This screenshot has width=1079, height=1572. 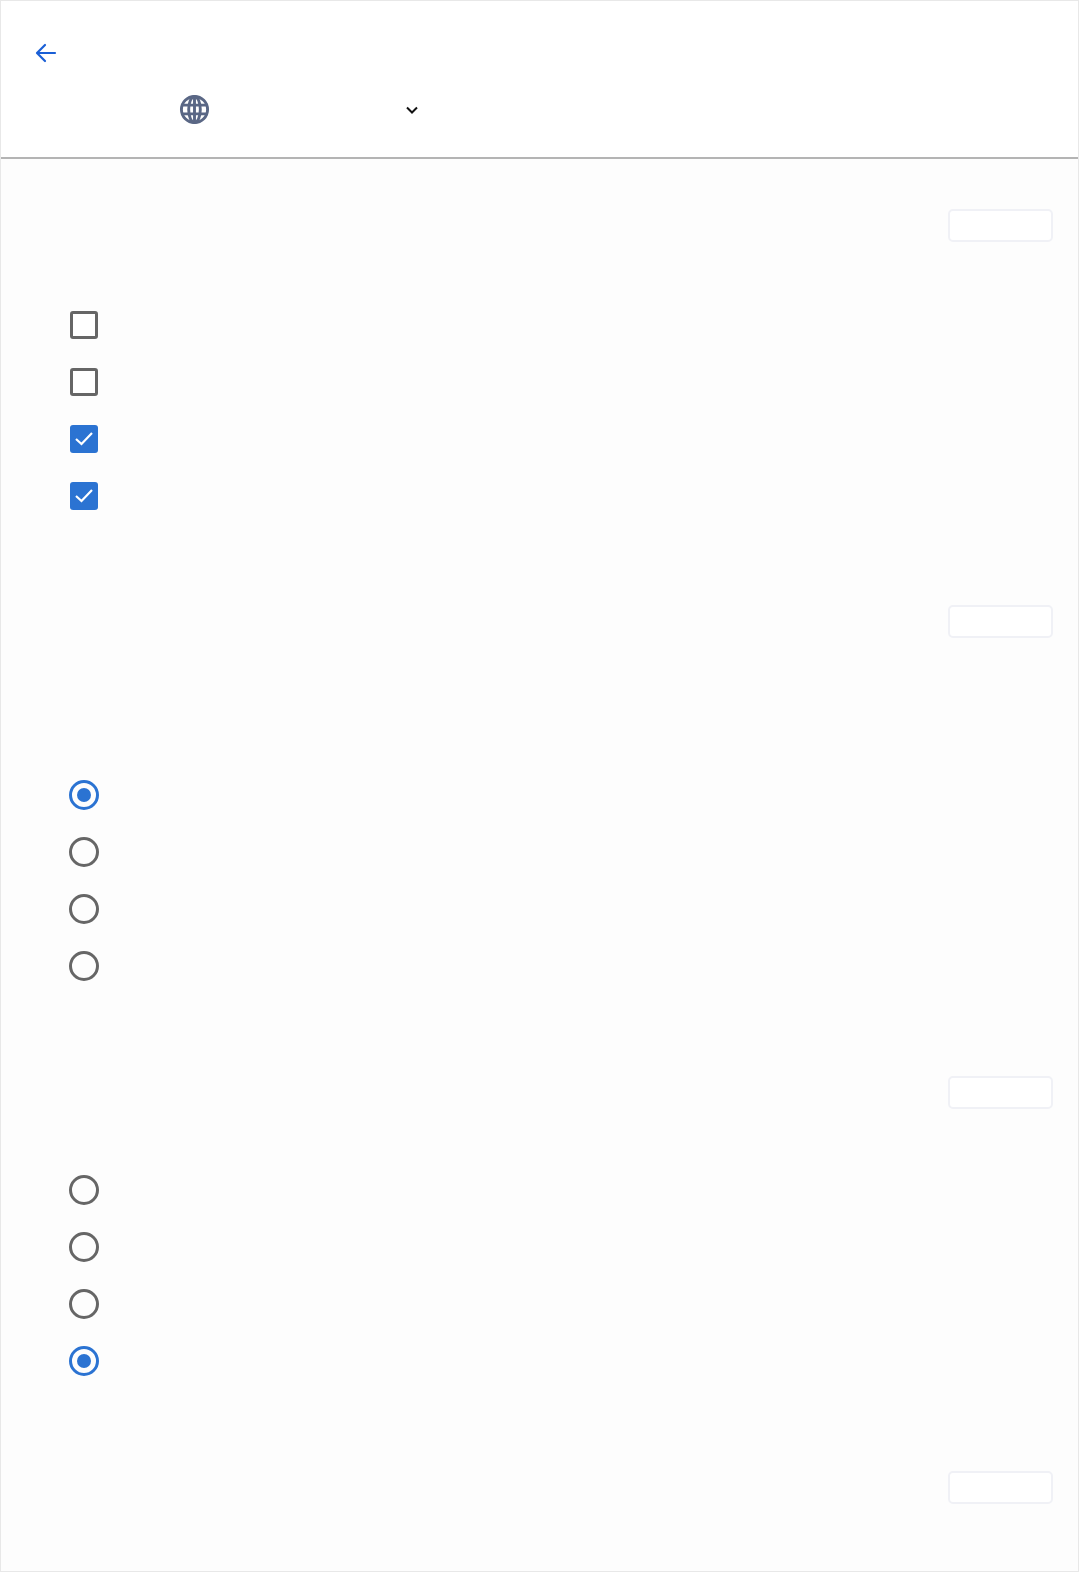 What do you see at coordinates (46, 53) in the screenshot?
I see `back-arrow-icon` at bounding box center [46, 53].